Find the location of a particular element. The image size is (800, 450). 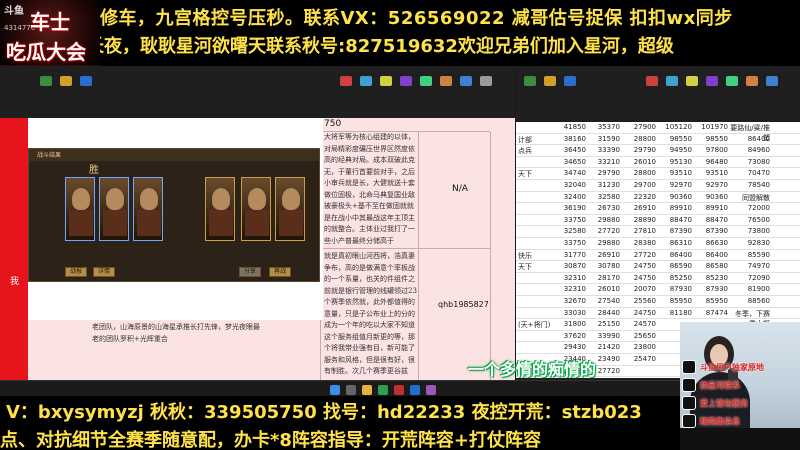

table-cell: 85590 is located at coordinates (750, 255).